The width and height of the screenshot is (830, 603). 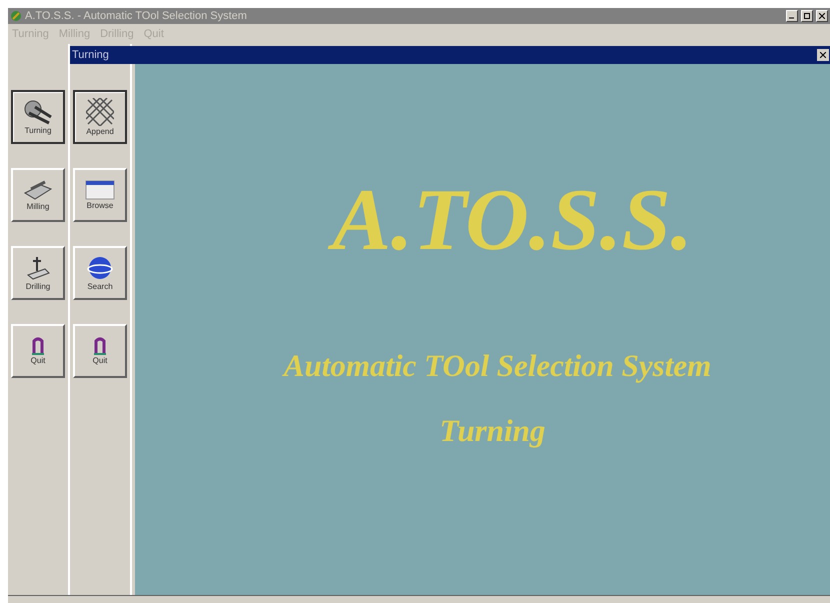 I want to click on toolbar-button: Search, so click(x=100, y=273).